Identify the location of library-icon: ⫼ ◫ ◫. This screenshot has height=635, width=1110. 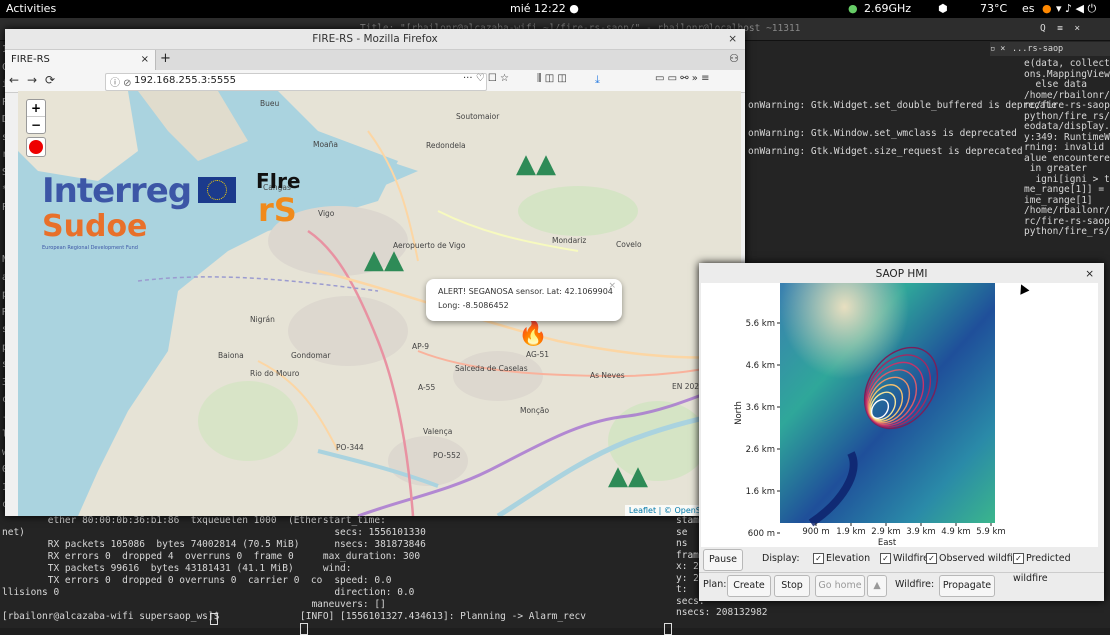
(552, 78).